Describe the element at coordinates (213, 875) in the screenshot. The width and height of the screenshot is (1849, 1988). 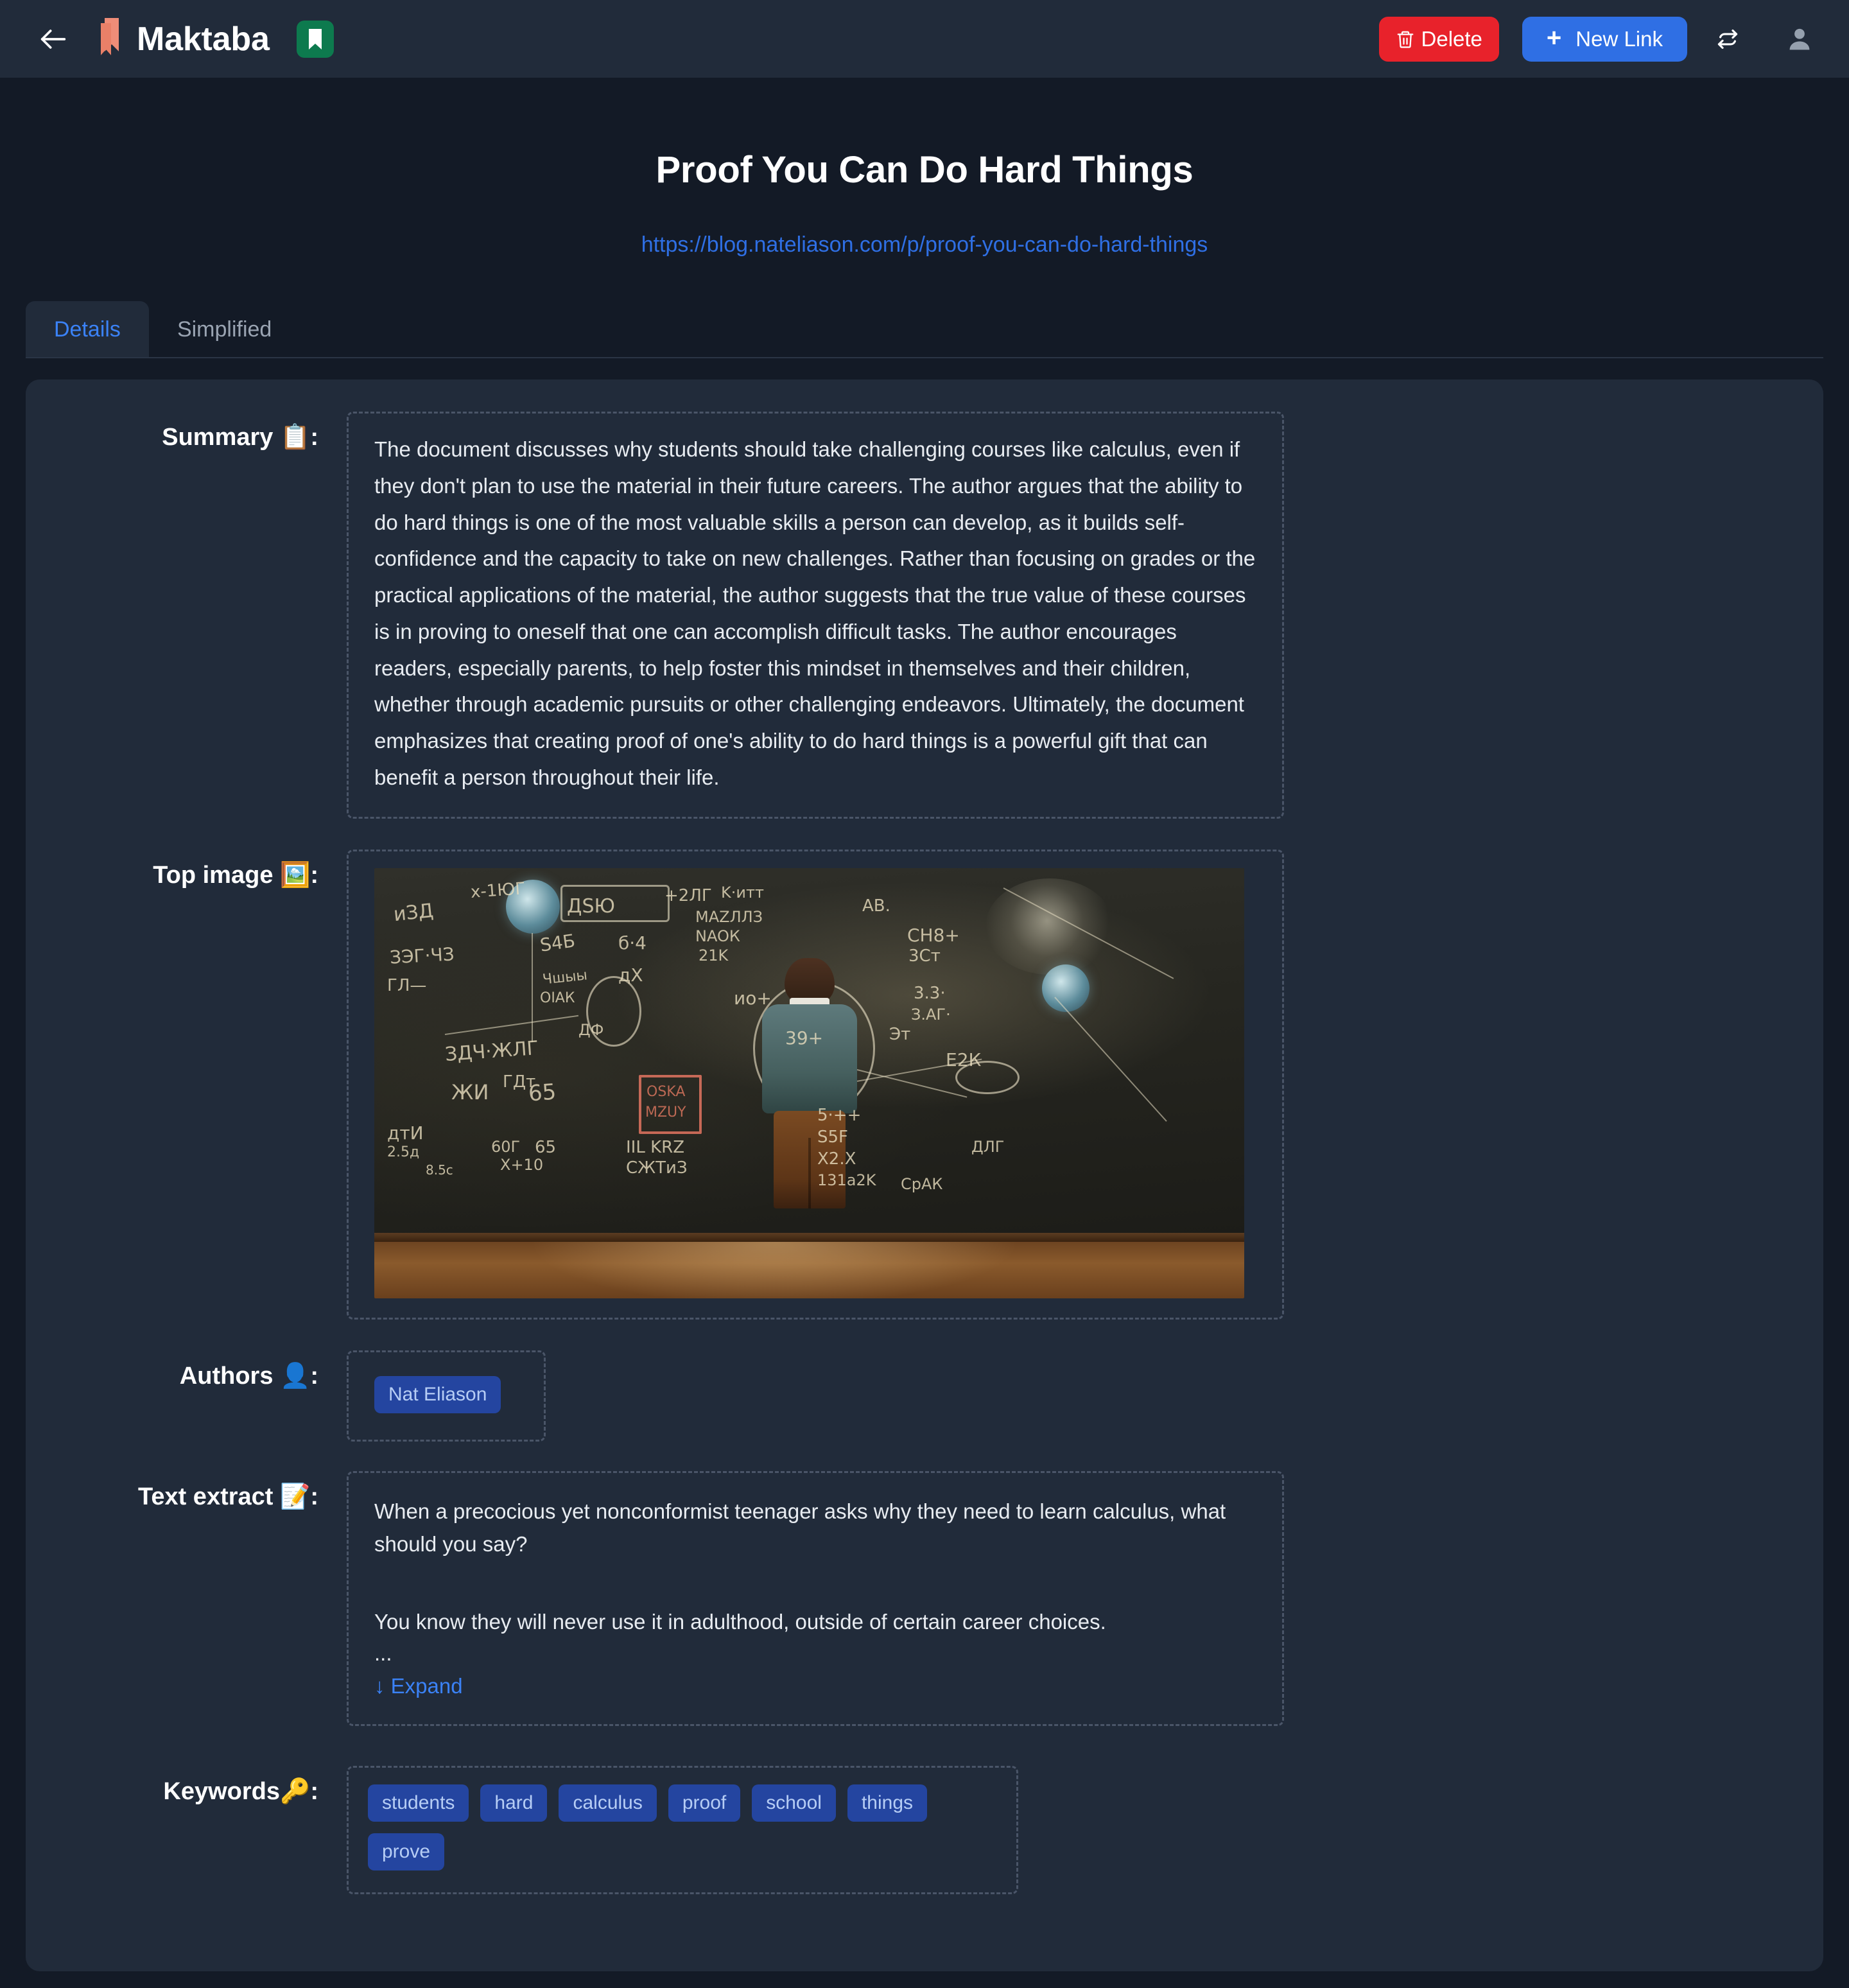
I see `top-image-label-text: Top image` at that location.